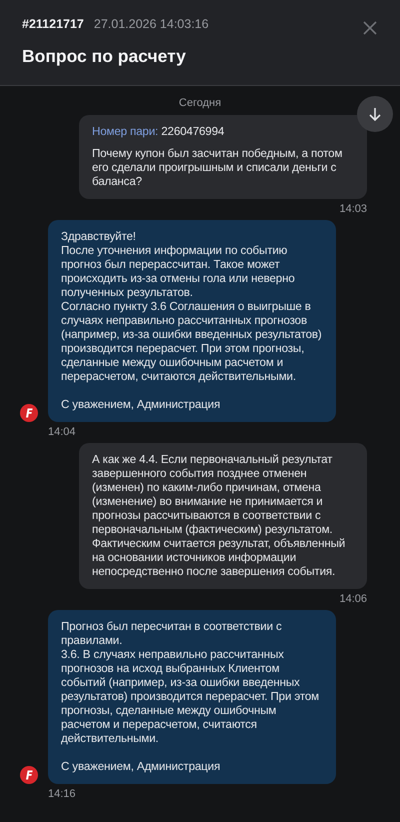  Describe the element at coordinates (192, 131) in the screenshot. I see `bet-number: 2260476994` at that location.